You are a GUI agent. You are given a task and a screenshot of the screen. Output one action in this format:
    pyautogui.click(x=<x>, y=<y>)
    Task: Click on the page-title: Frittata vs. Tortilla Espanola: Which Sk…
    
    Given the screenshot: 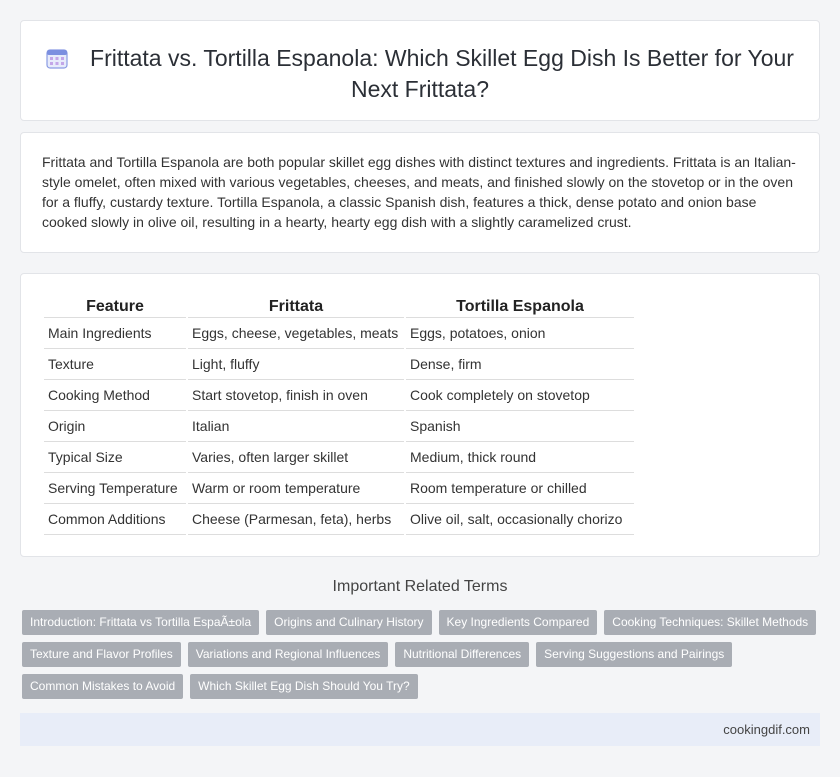 What is the action you would take?
    pyautogui.click(x=442, y=73)
    